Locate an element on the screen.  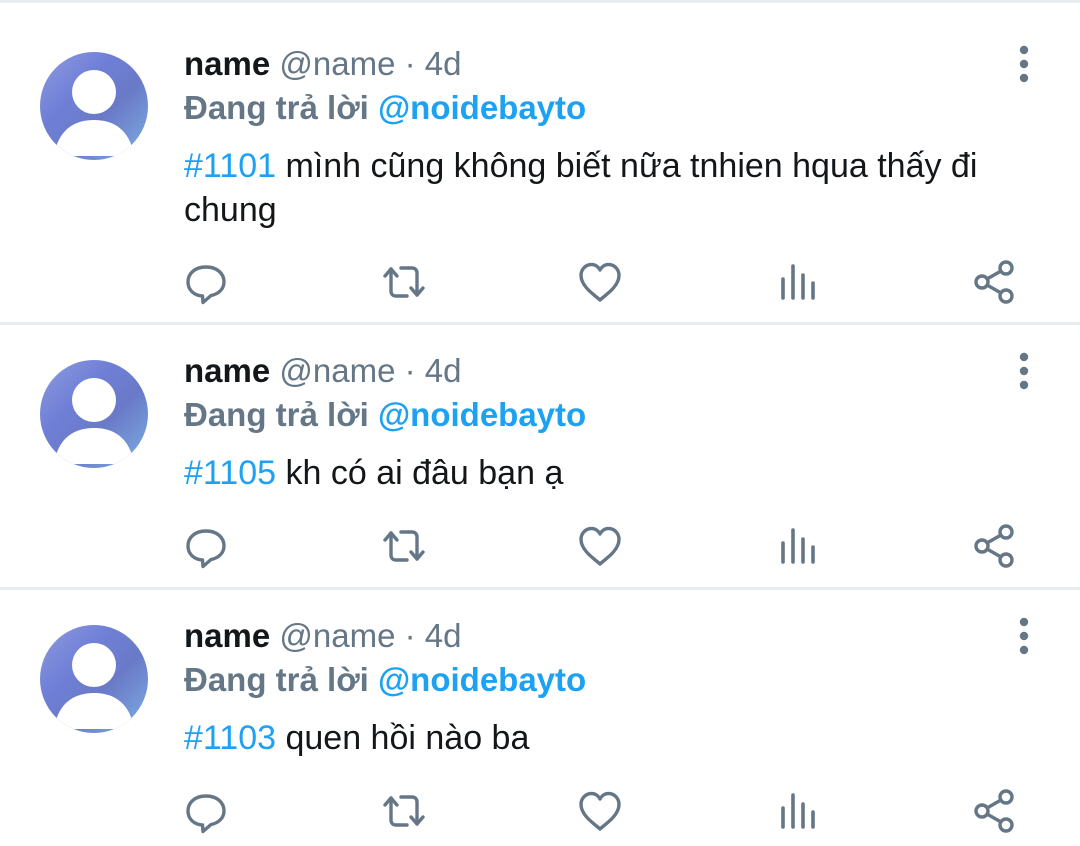
tweet-body: kh có ai đâu bạn ạ is located at coordinates (420, 473).